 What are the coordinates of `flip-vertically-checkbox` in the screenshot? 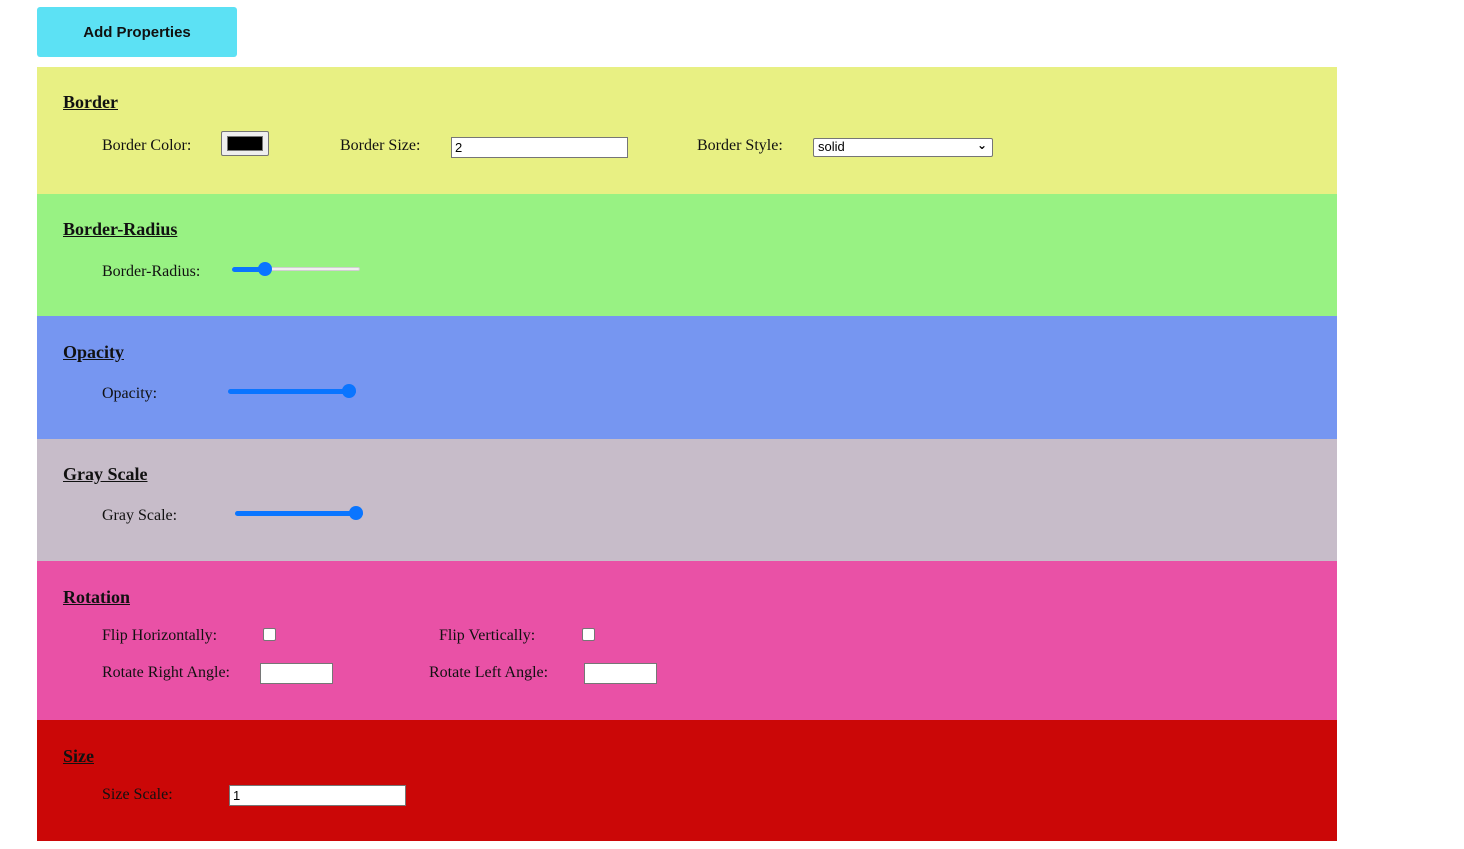 It's located at (588, 634).